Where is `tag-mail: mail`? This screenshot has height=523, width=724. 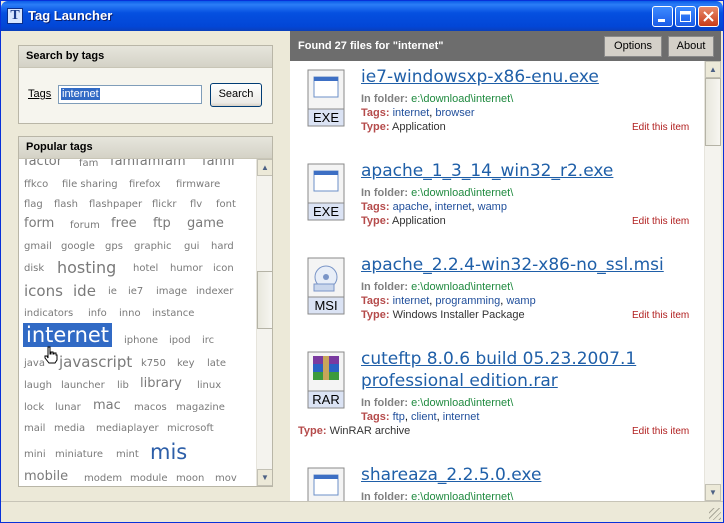
tag-mail: mail is located at coordinates (34, 428).